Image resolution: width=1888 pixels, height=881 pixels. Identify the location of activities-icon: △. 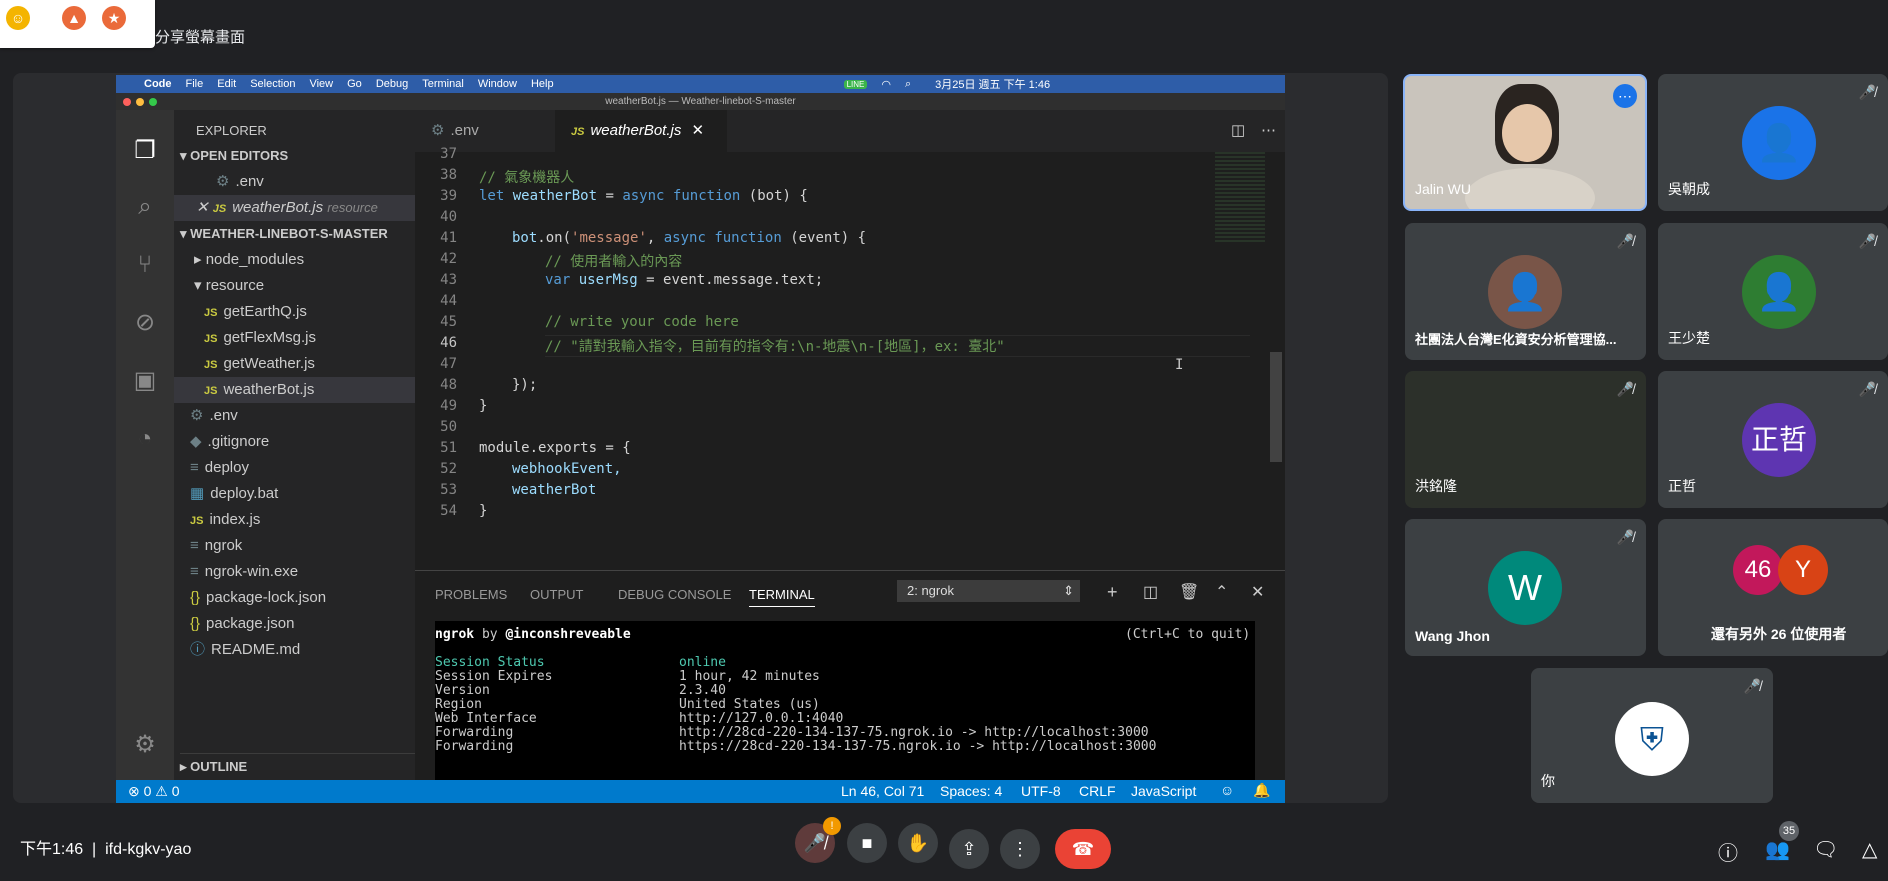
(1869, 849).